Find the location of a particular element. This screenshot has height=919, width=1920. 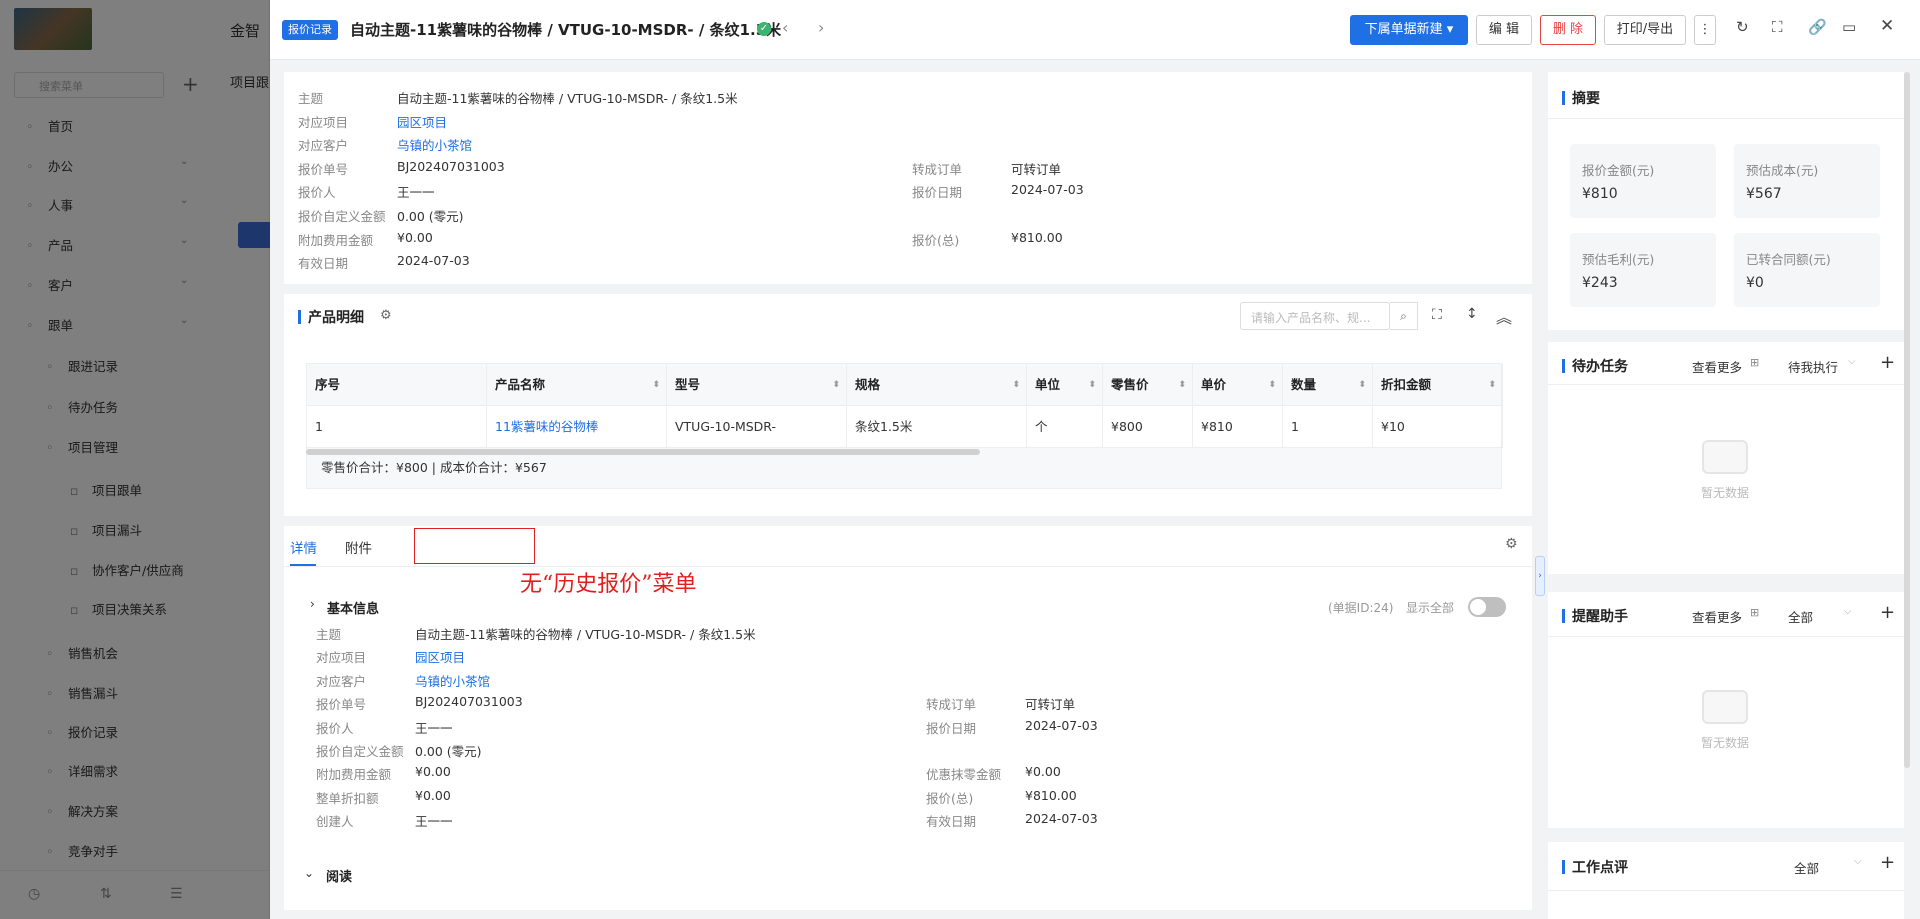

annotation-text: 无“历史报价”菜单 is located at coordinates (608, 584).